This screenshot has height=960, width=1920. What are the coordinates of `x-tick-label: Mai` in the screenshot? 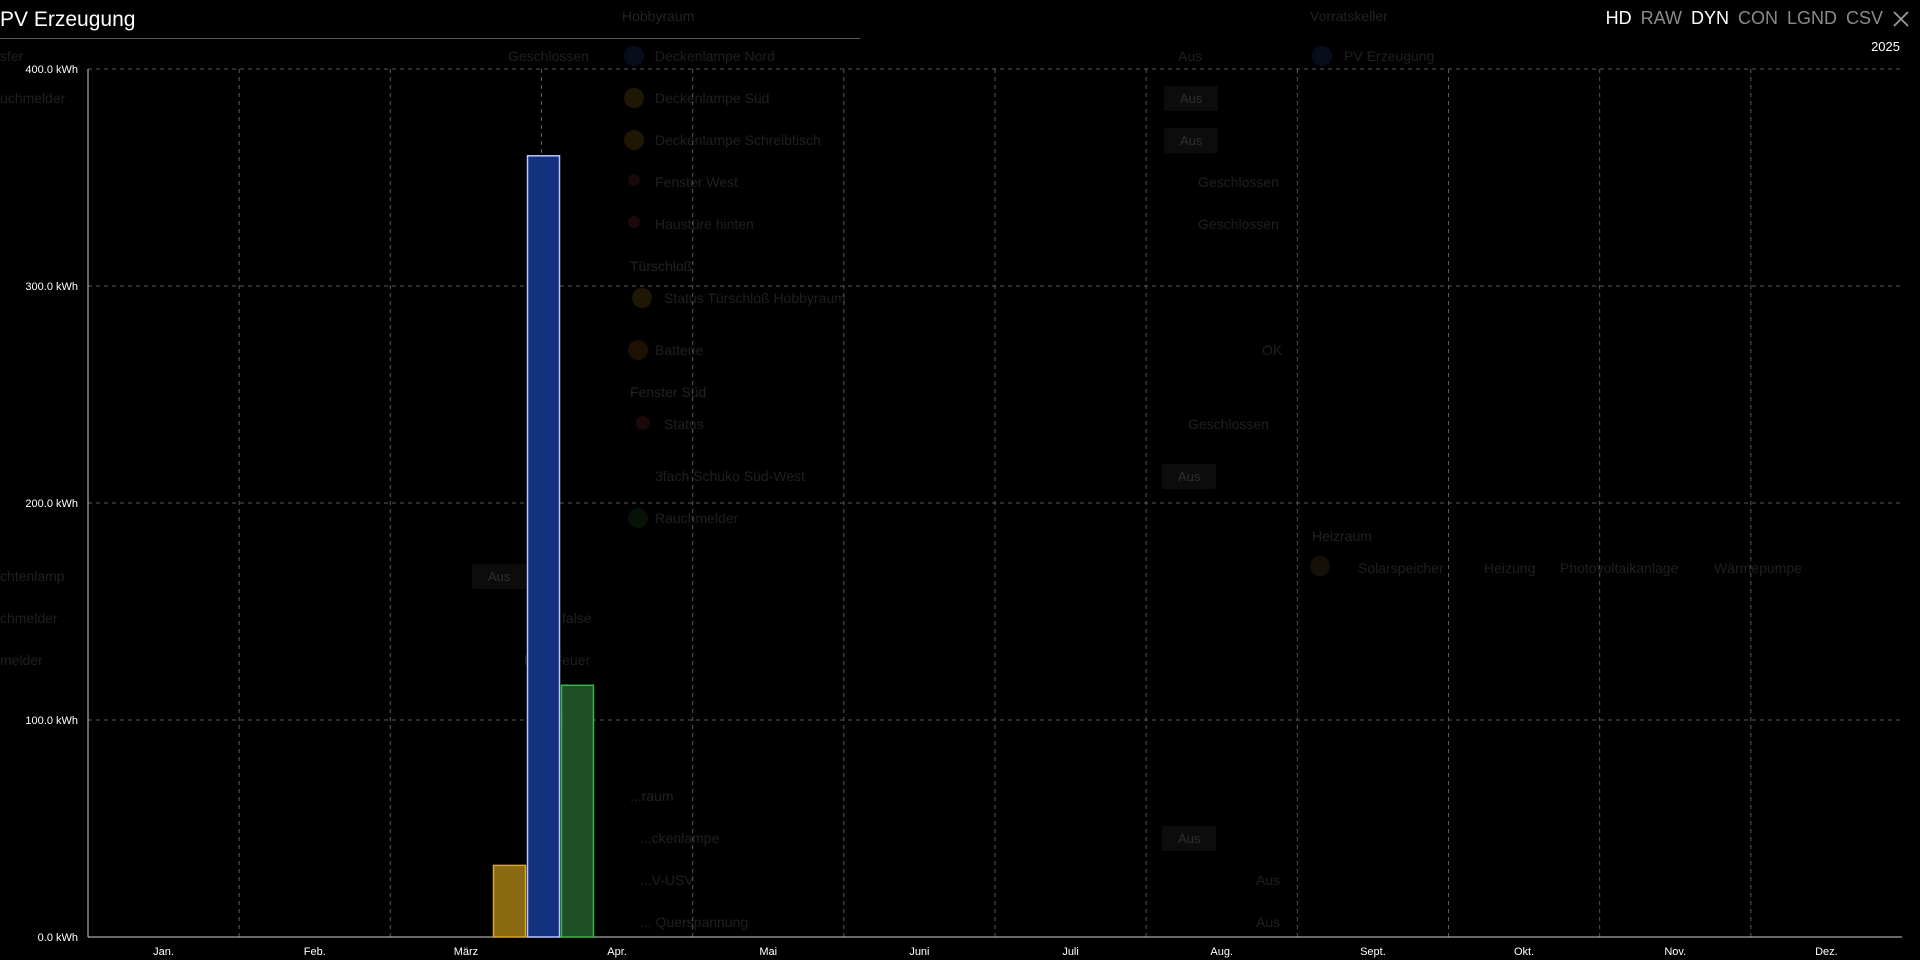 It's located at (768, 952).